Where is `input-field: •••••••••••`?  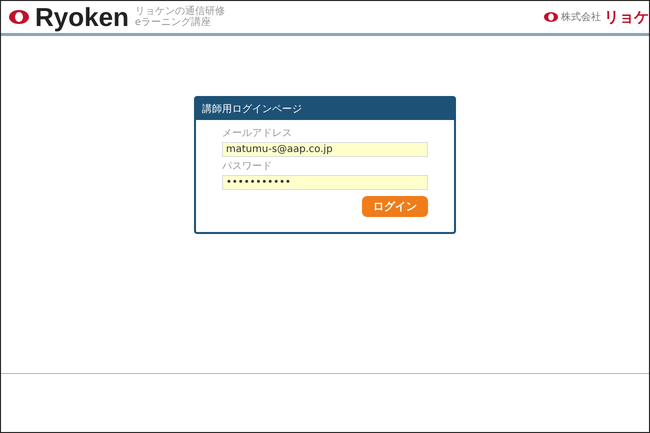
input-field: ••••••••••• is located at coordinates (325, 182).